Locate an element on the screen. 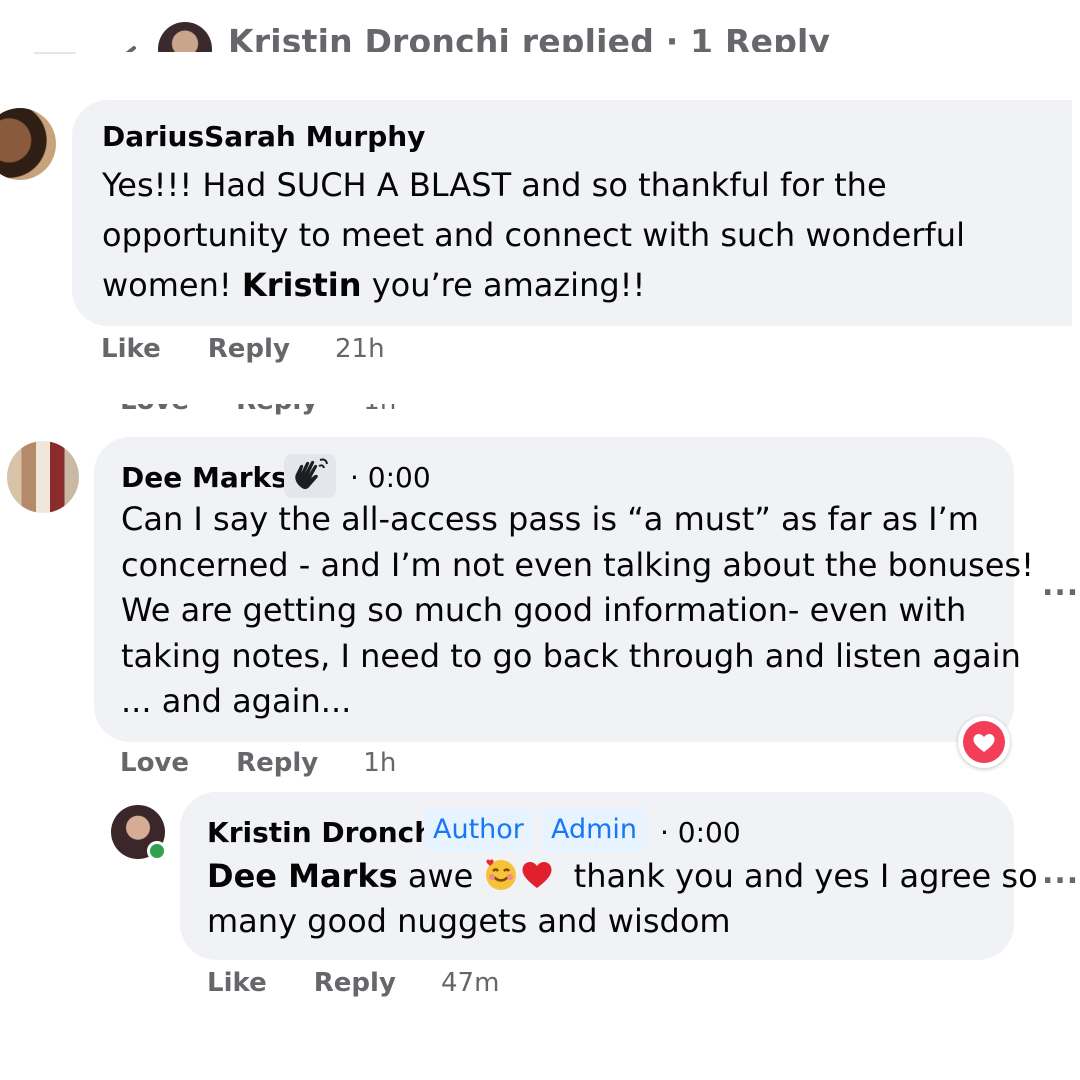 Image resolution: width=1080 pixels, height=1080 pixels. comment-author: Dee Marks is located at coordinates (204, 477).